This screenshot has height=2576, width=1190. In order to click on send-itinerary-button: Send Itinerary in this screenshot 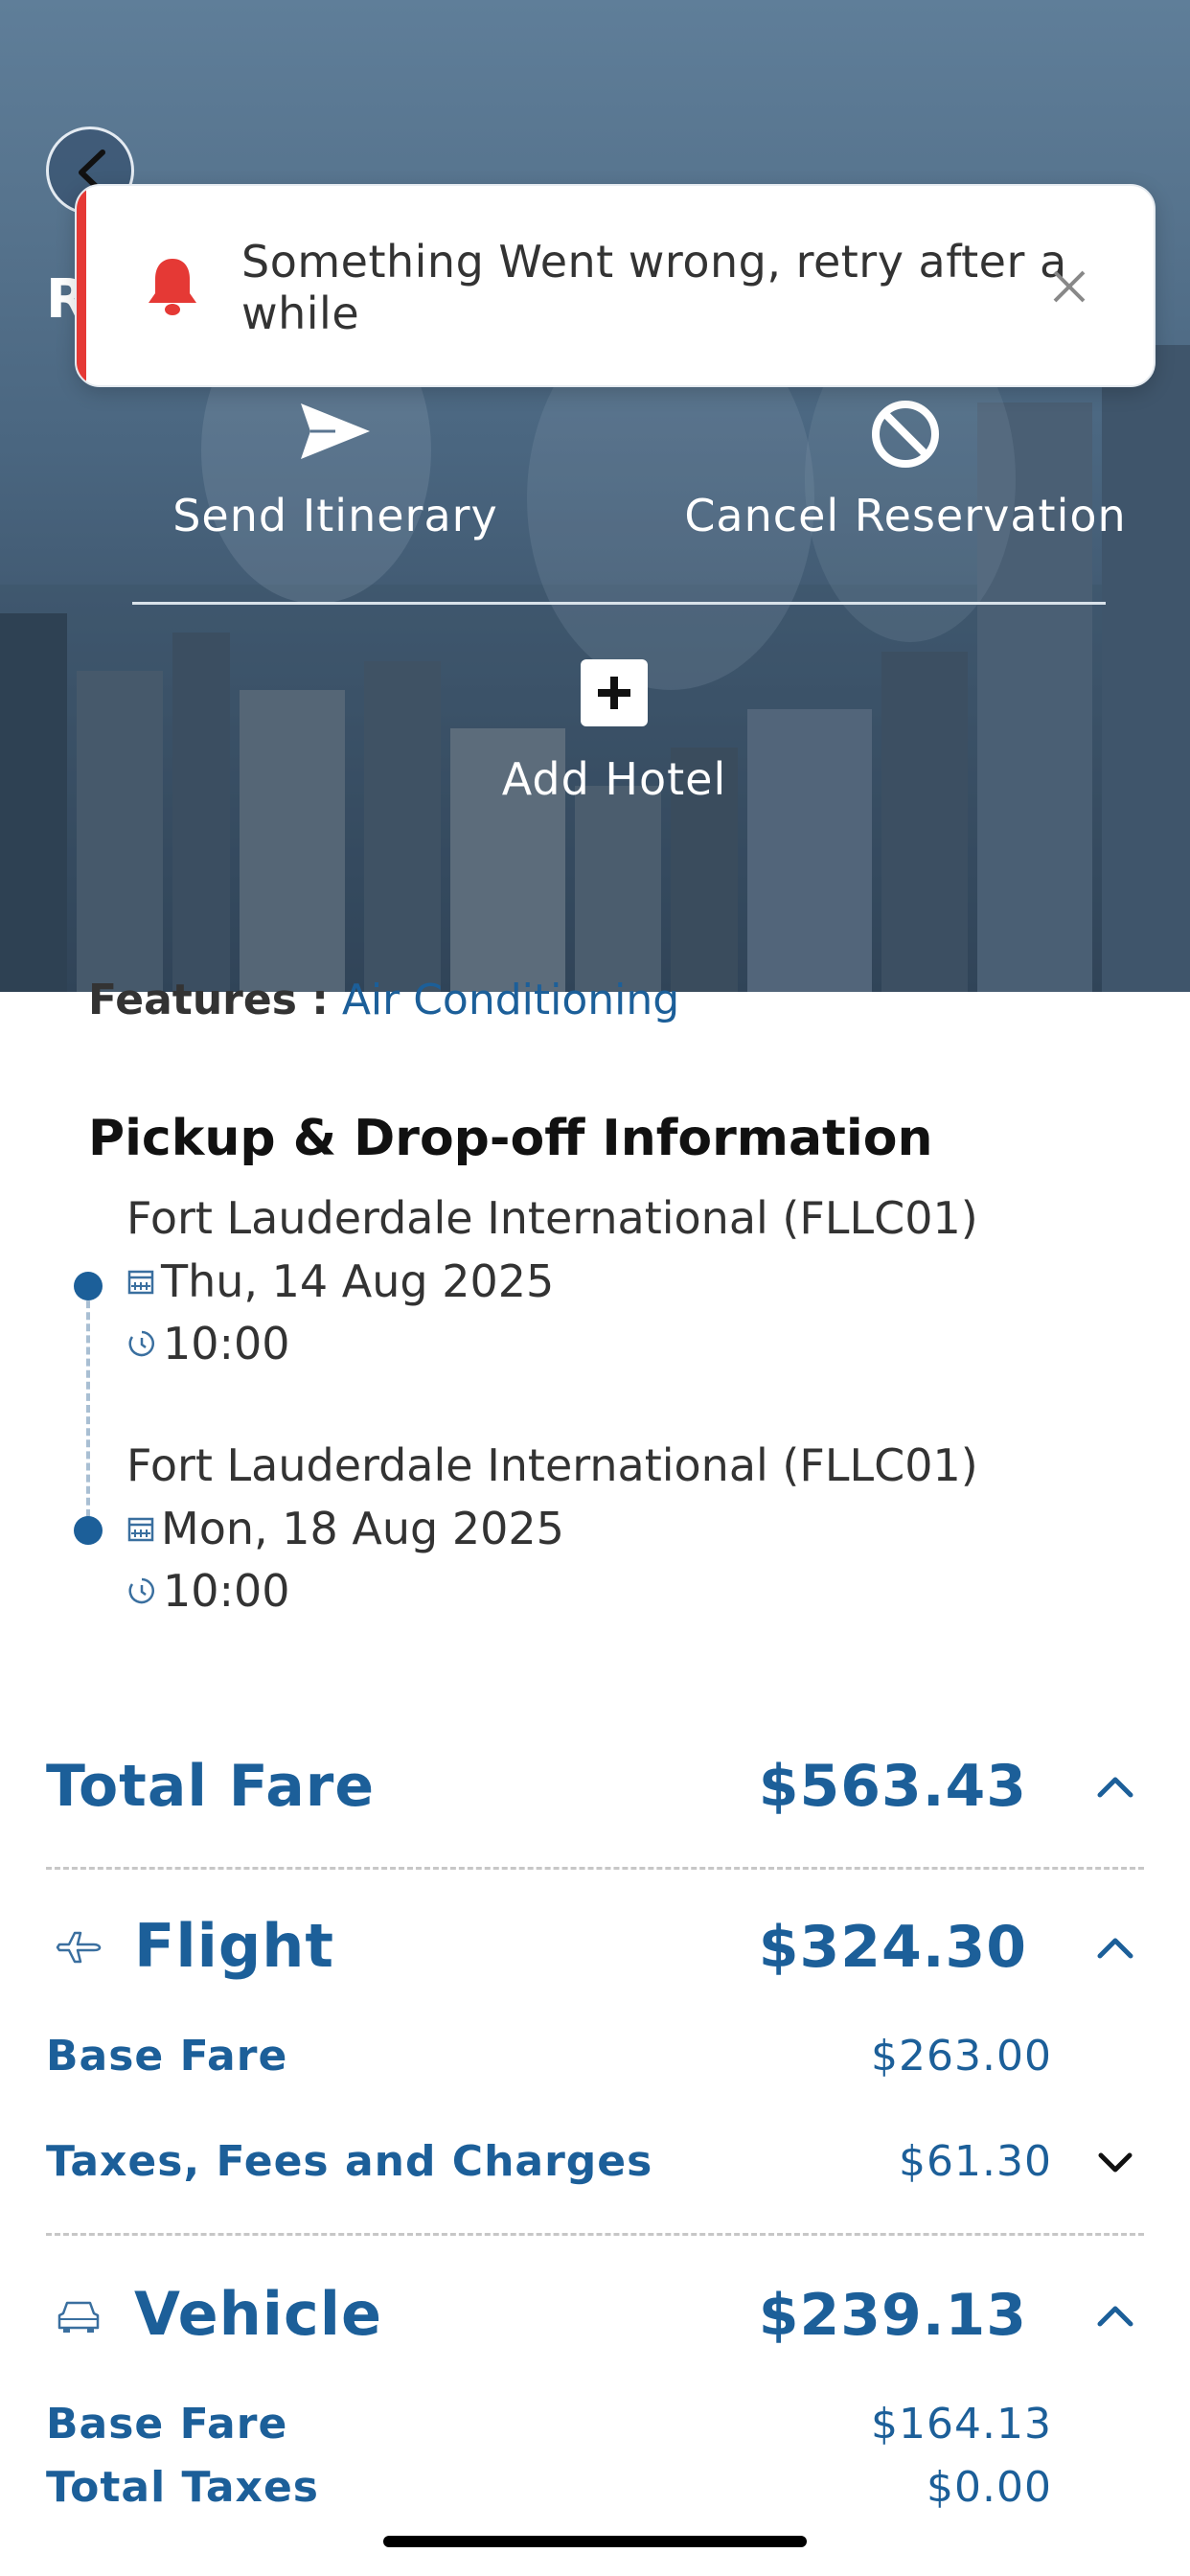, I will do `click(335, 469)`.